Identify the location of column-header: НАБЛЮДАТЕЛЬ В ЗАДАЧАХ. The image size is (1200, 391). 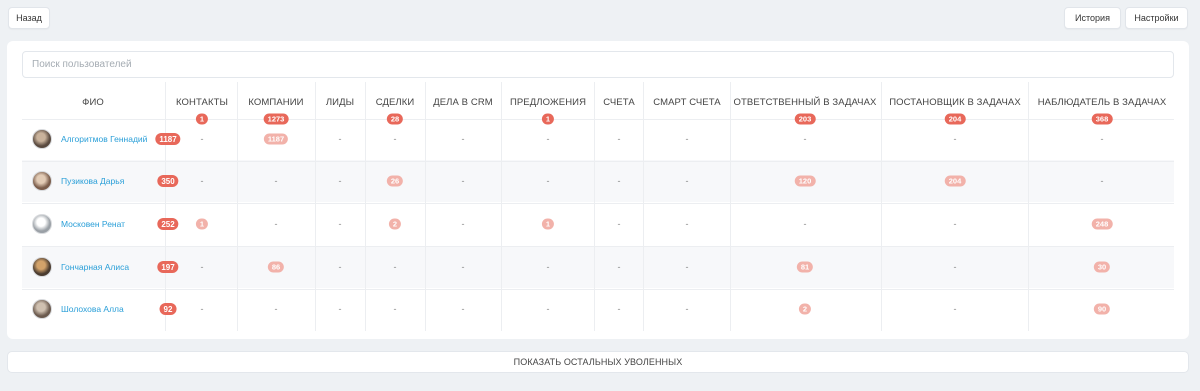
(1102, 102).